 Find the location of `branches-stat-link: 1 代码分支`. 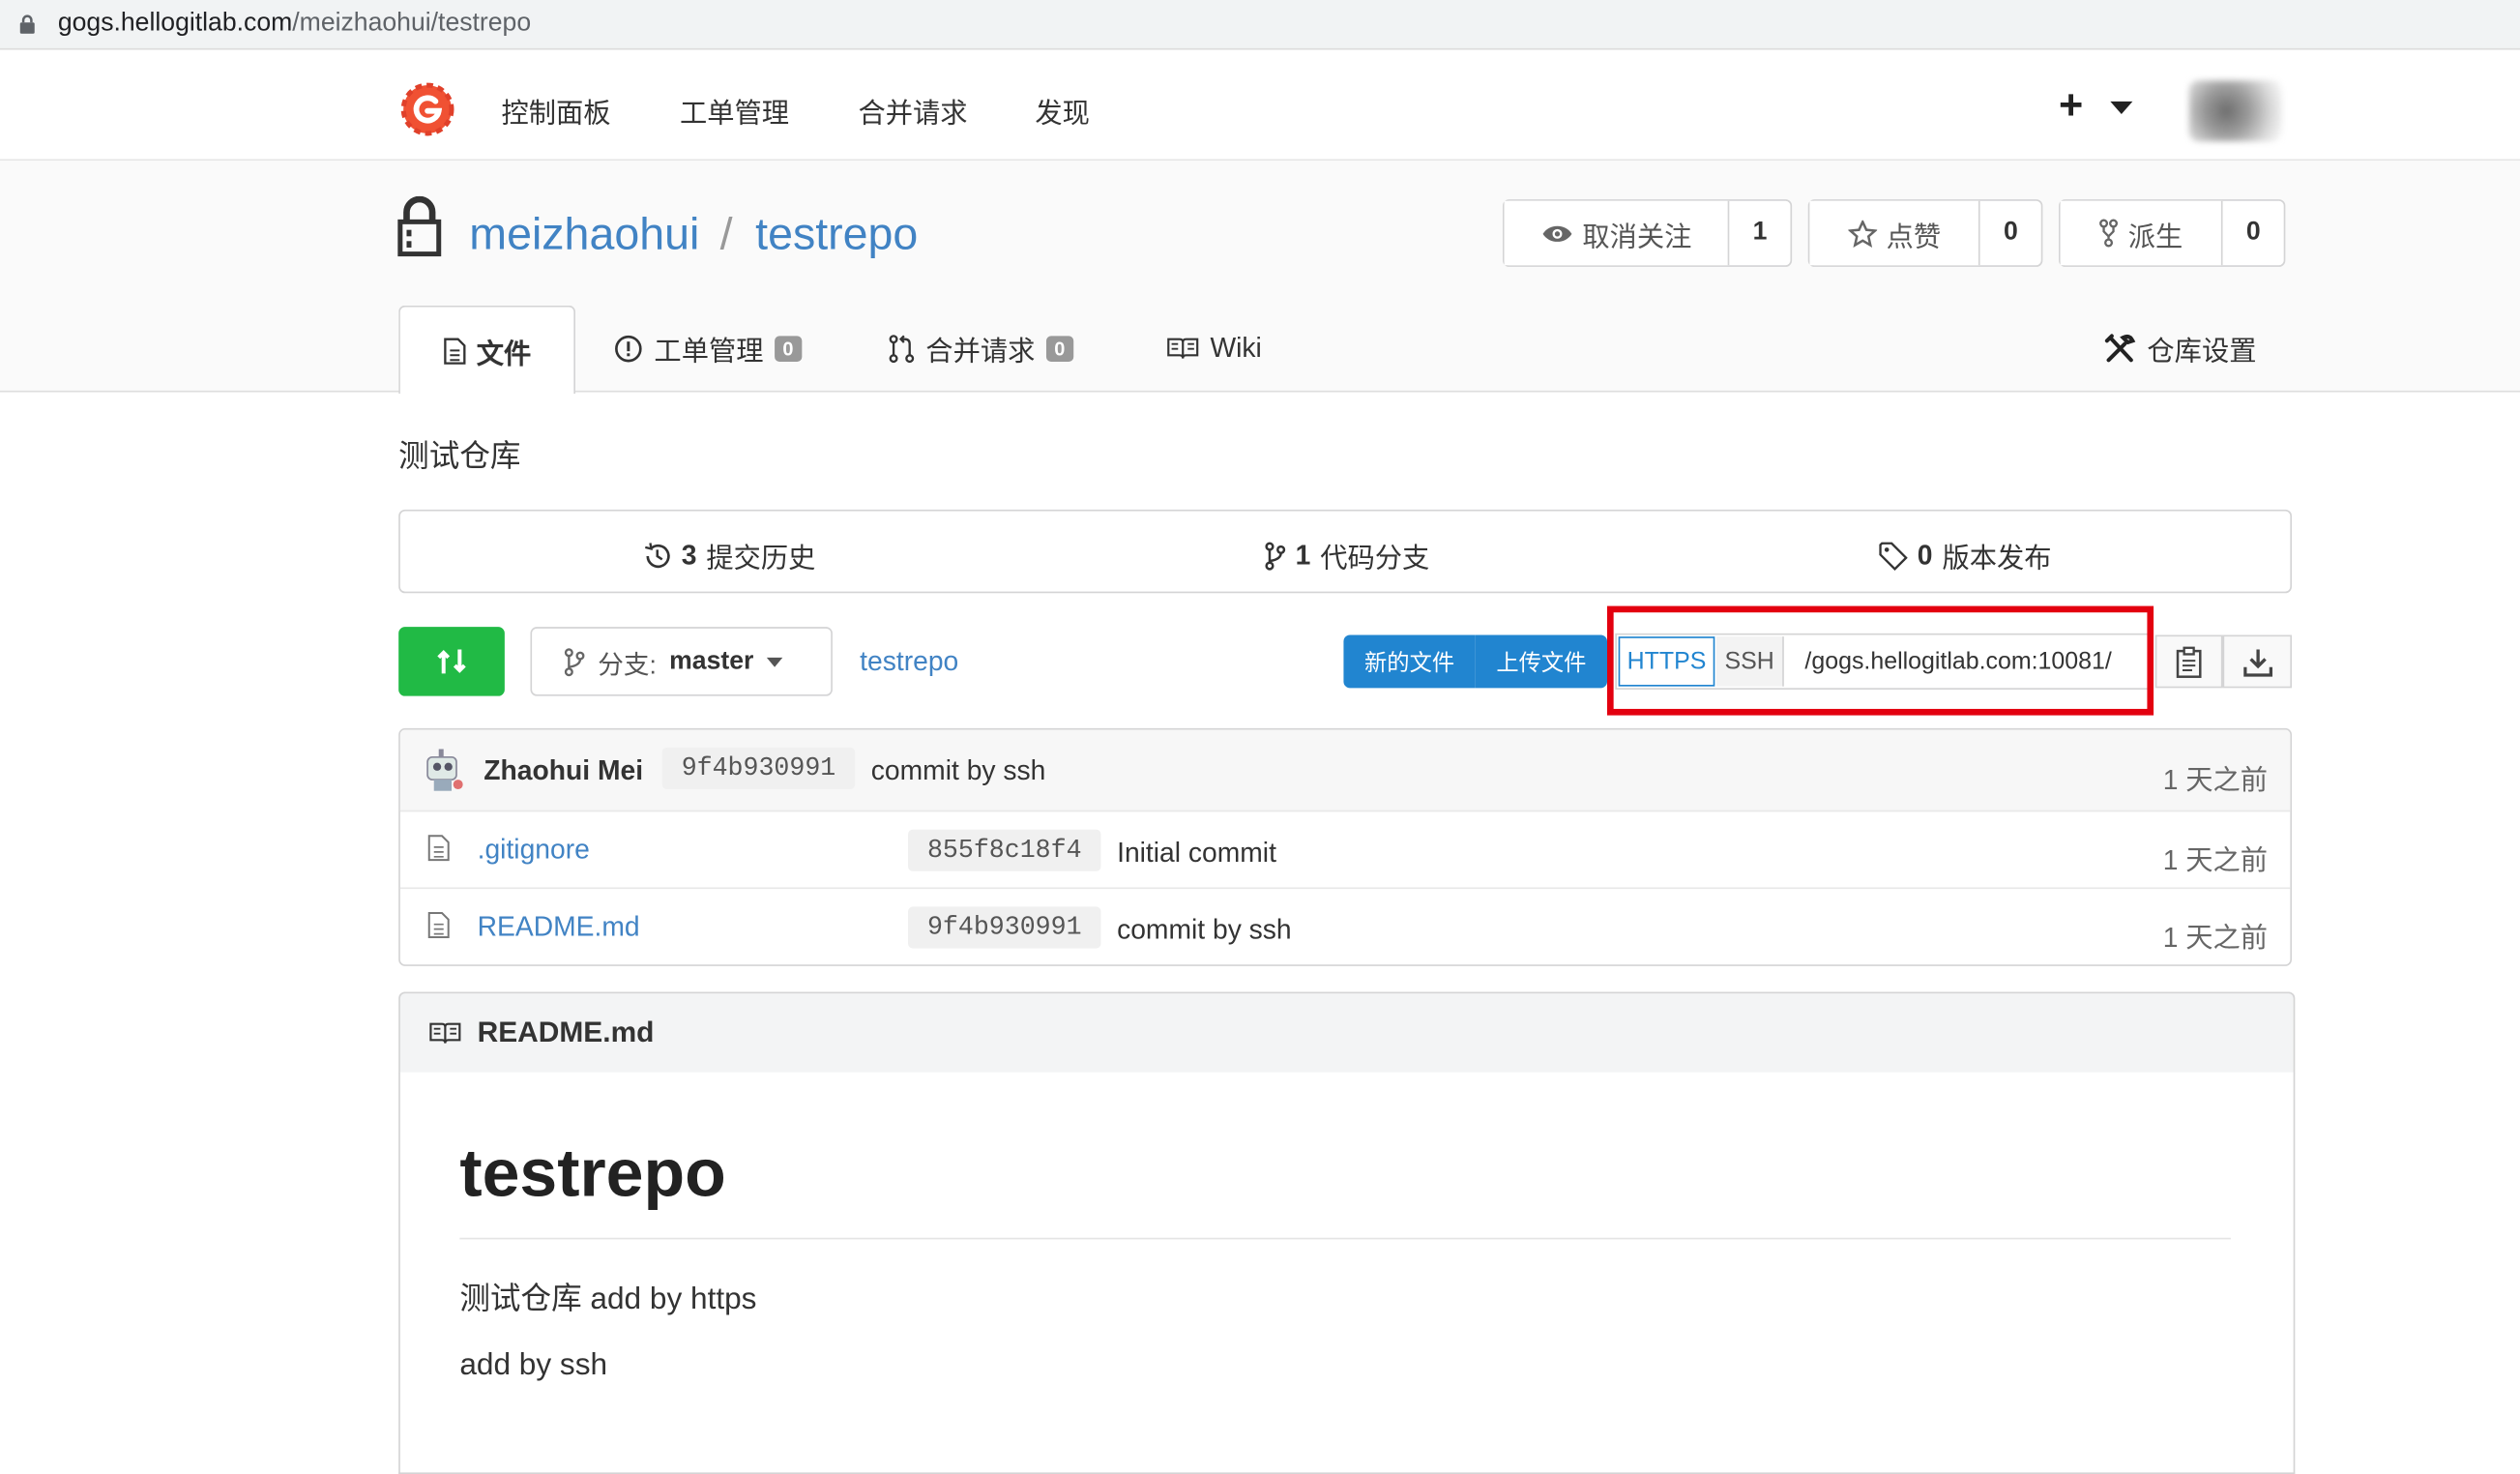

branches-stat-link: 1 代码分支 is located at coordinates (1347, 555).